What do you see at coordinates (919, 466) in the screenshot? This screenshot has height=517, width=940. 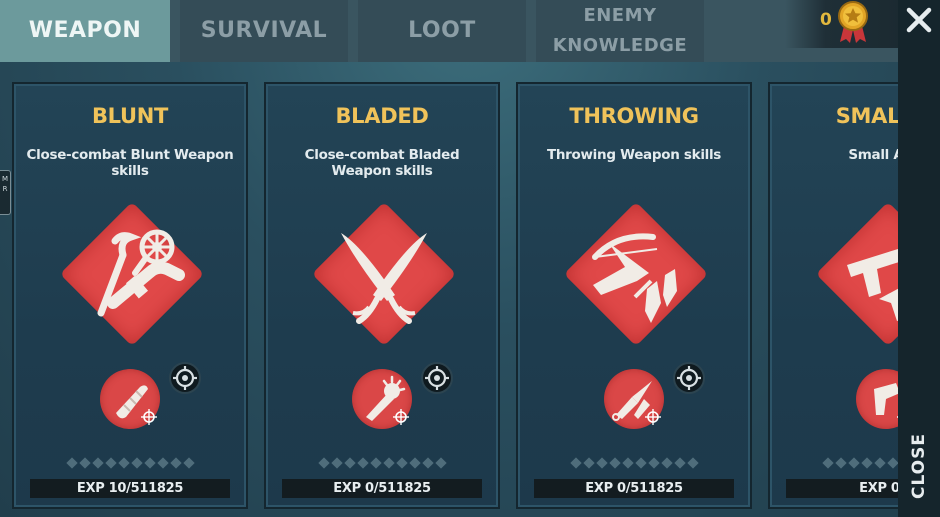 I see `close-button: CLOSE` at bounding box center [919, 466].